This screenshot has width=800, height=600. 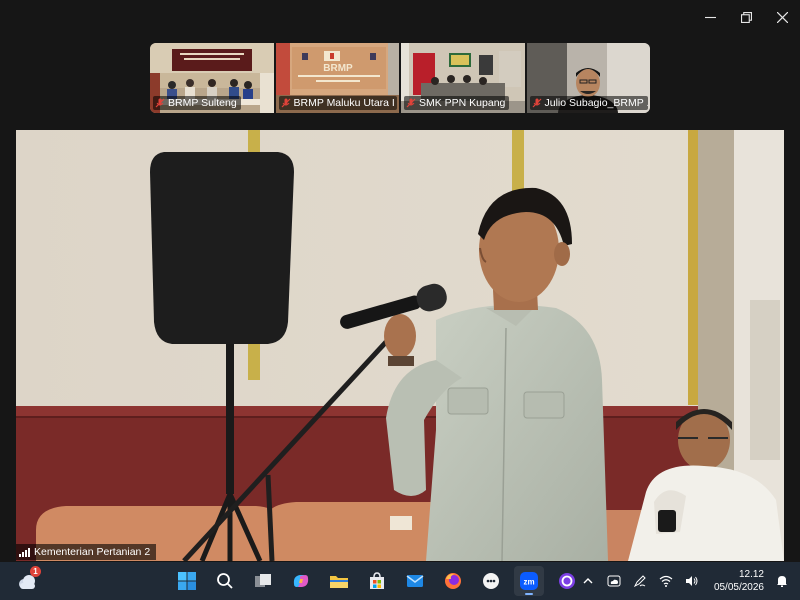 I want to click on participant-name: BRMP Maluku Utara I, so click(x=344, y=103).